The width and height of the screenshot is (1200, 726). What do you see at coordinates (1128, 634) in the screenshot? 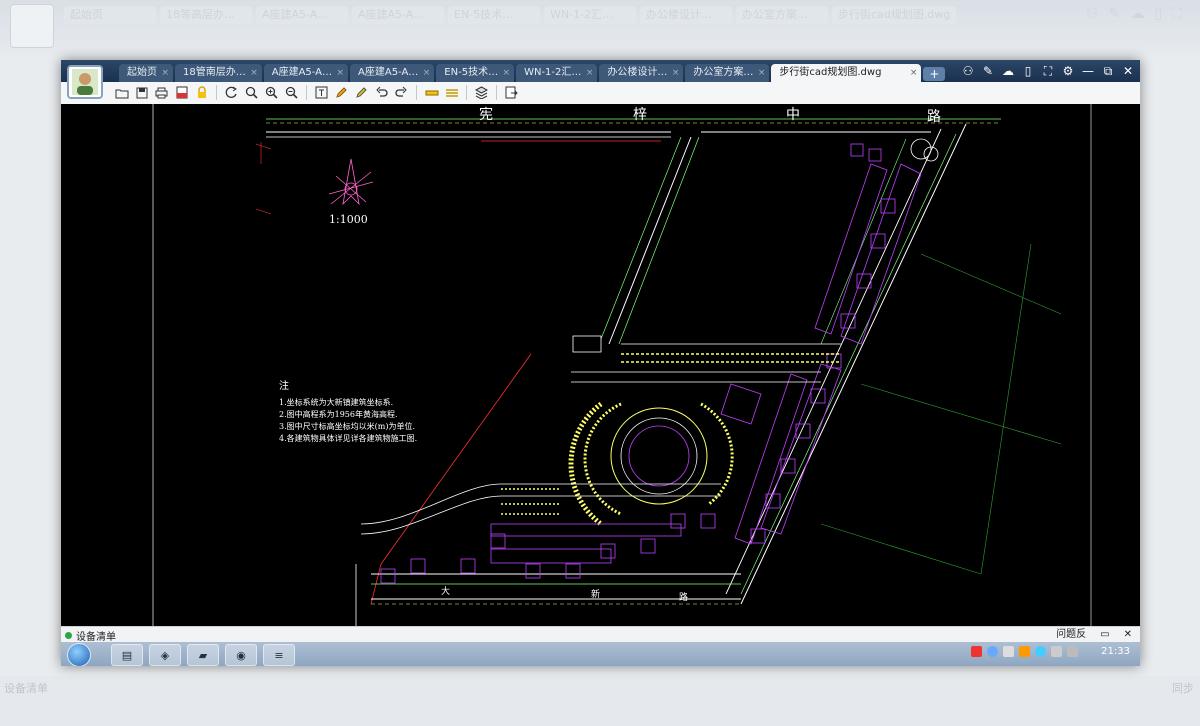
I see `close-panel-button: ✕` at bounding box center [1128, 634].